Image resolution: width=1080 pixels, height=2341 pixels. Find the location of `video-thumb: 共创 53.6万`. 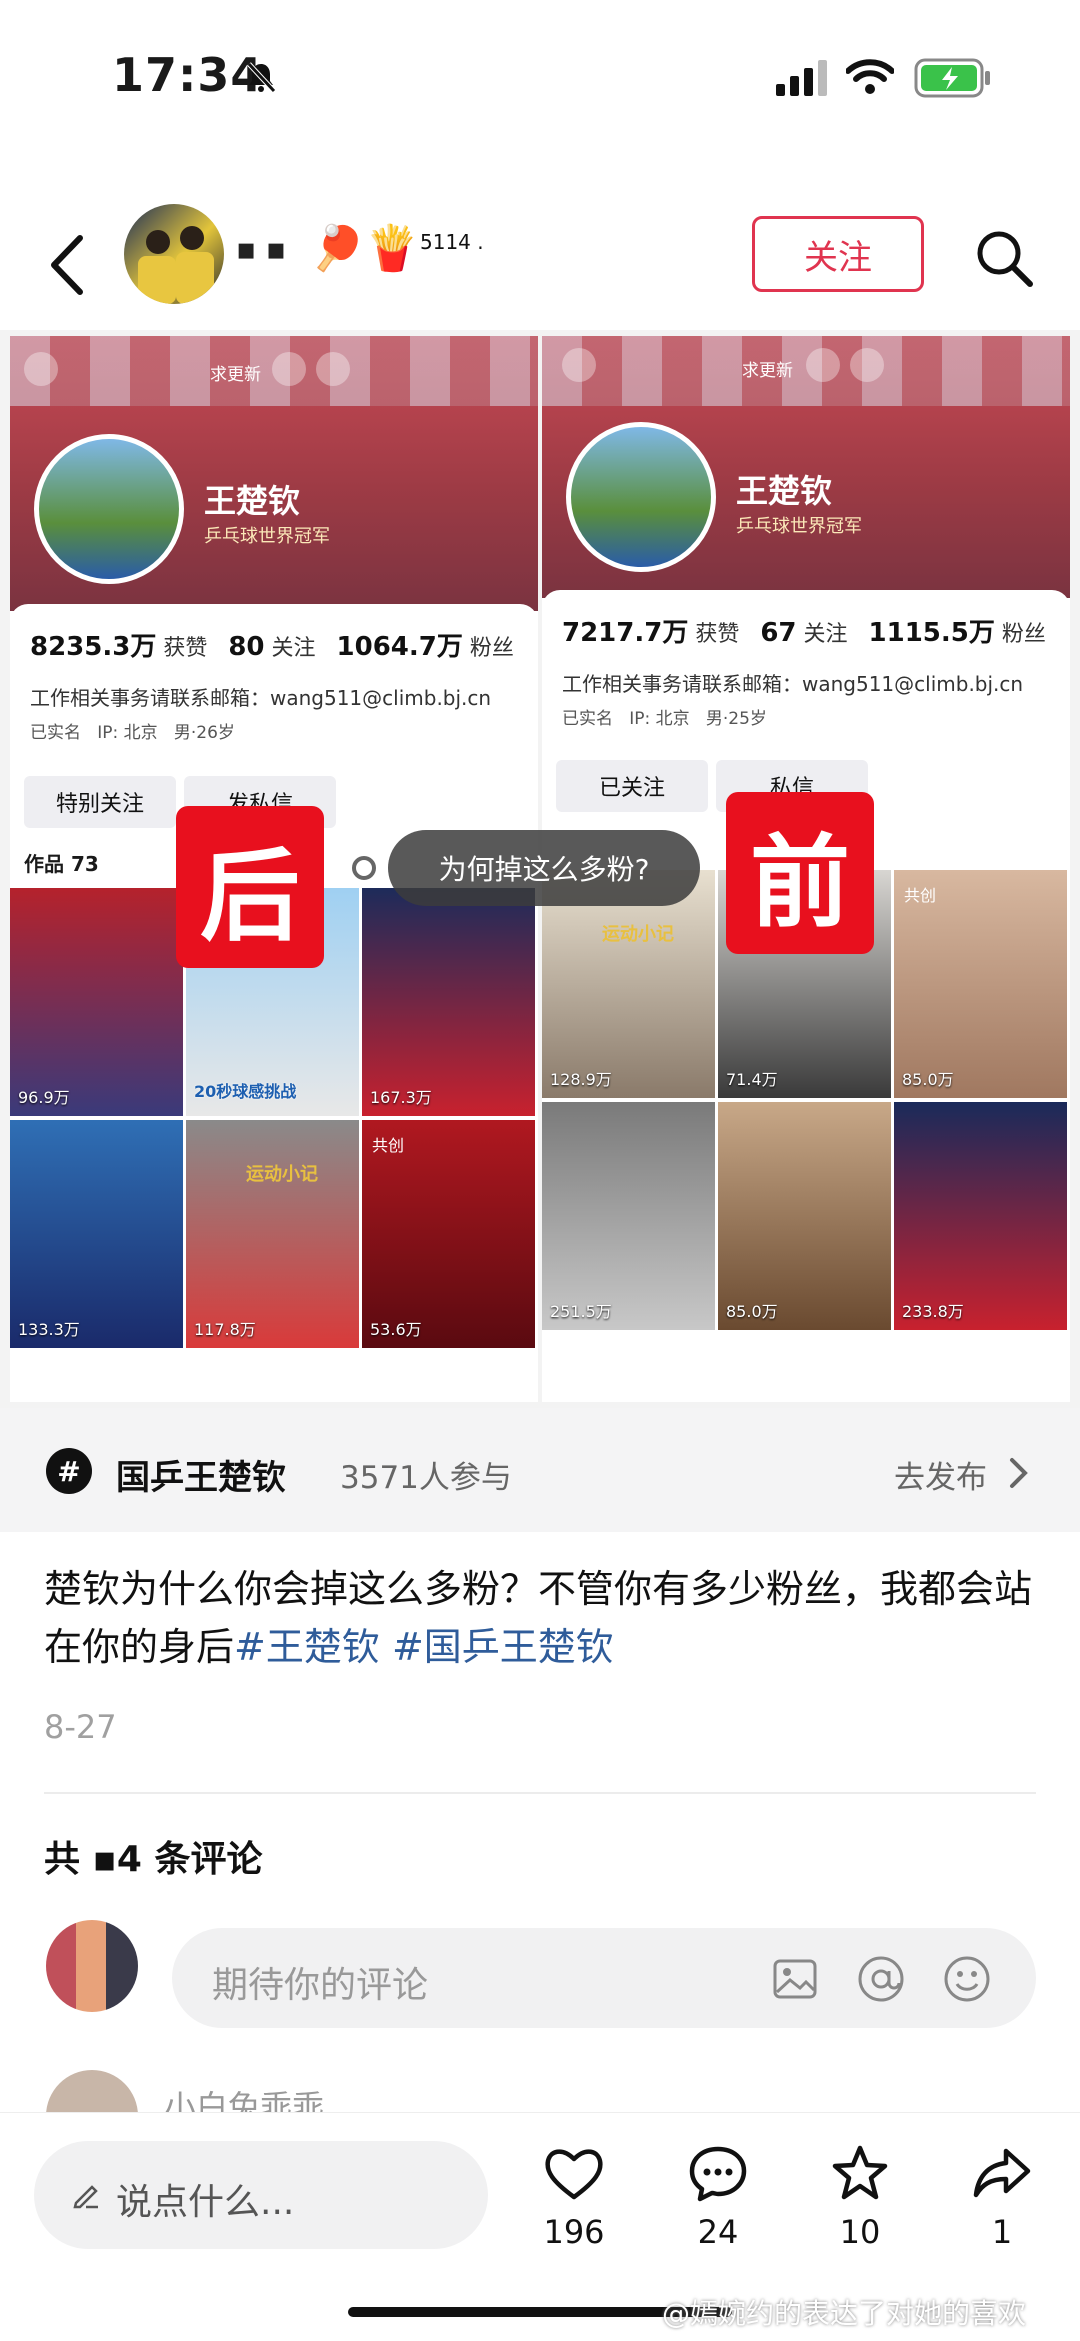

video-thumb: 共创 53.6万 is located at coordinates (448, 1234).